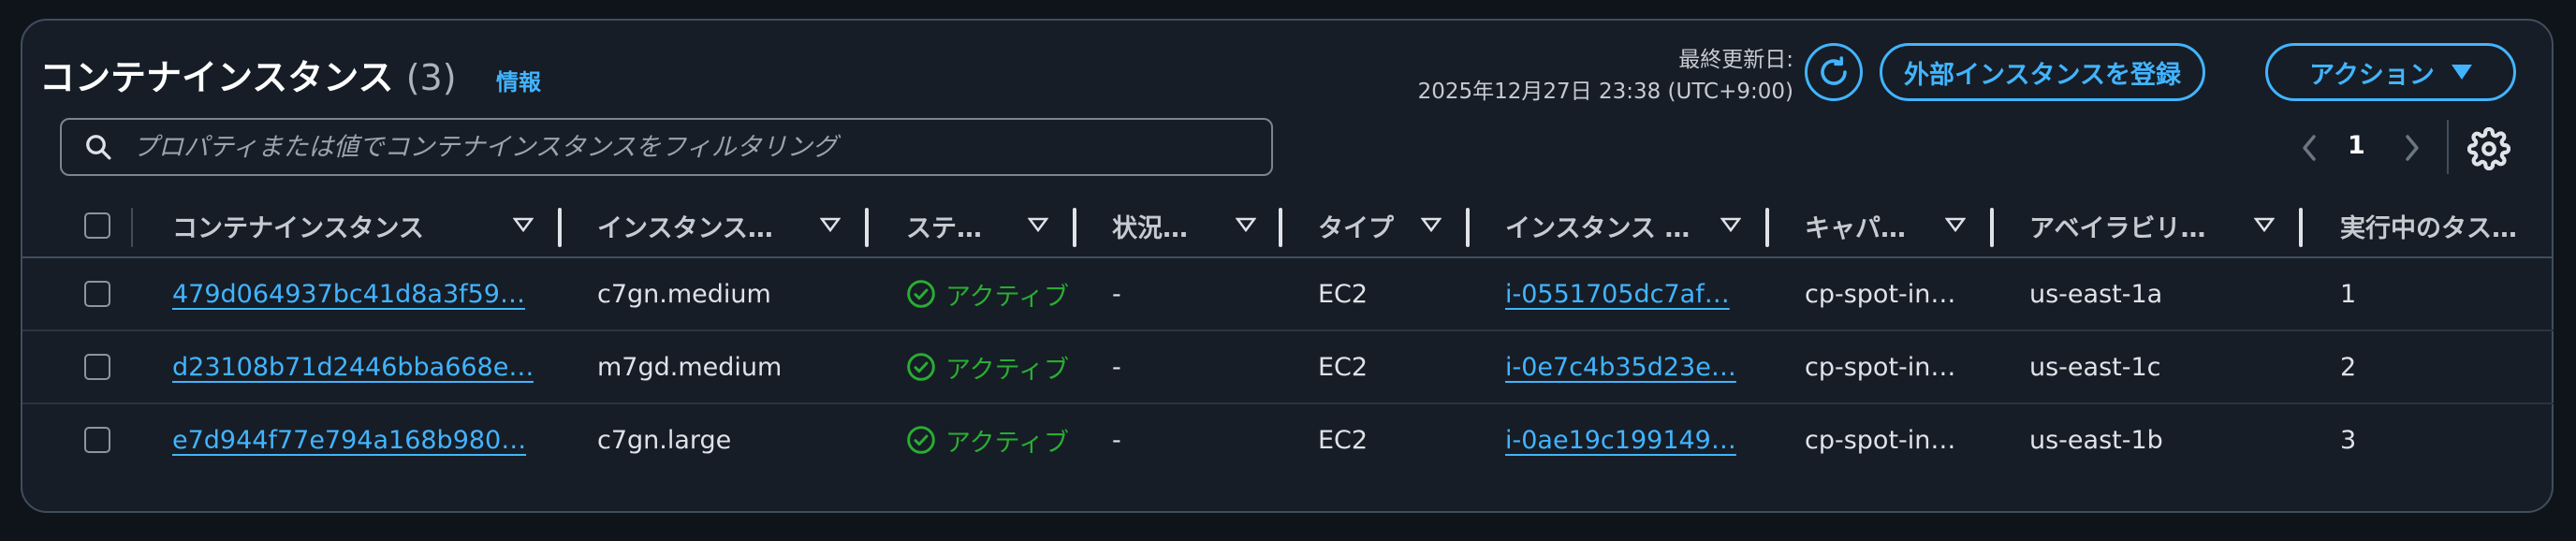 This screenshot has width=2576, height=541. I want to click on instance-count: (3), so click(431, 77).